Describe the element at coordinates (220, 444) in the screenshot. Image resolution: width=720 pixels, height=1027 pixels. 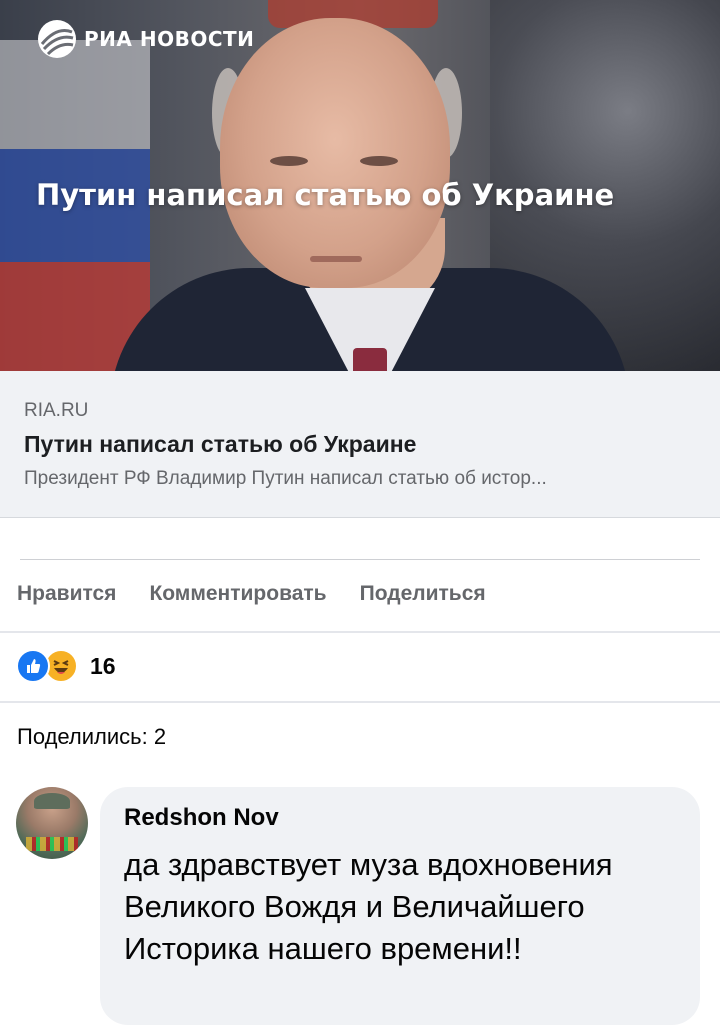
I see `link-title: Путин написал статью об Украине` at that location.